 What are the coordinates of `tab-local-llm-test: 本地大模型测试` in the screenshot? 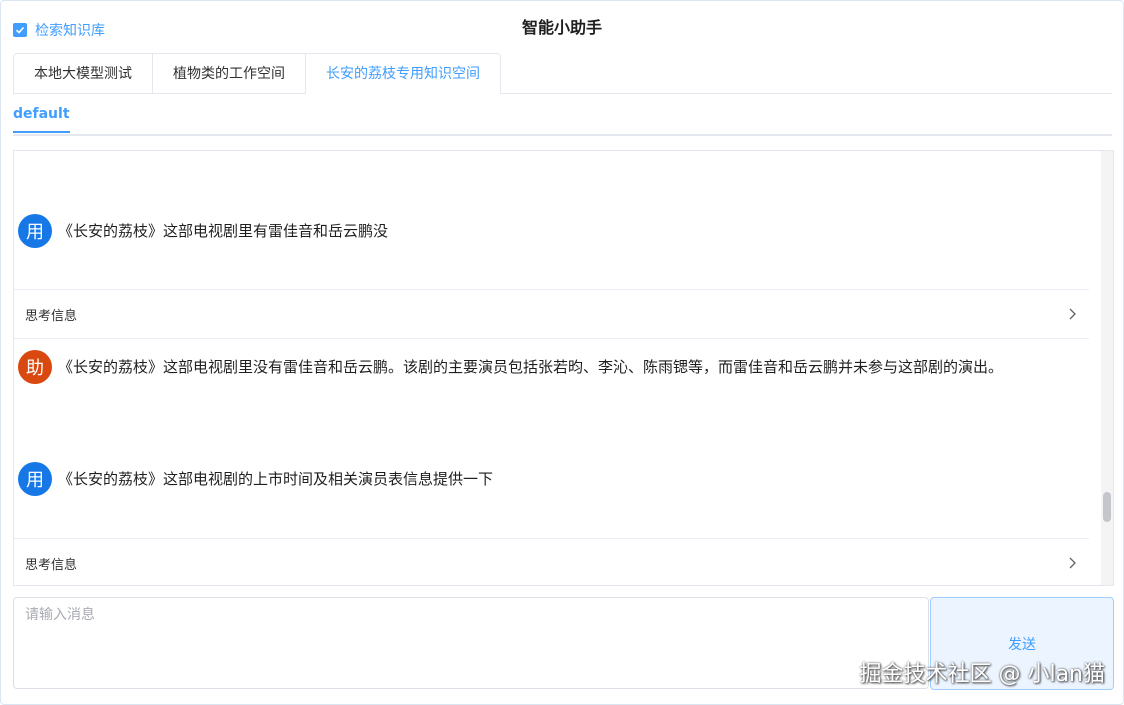 It's located at (83, 73).